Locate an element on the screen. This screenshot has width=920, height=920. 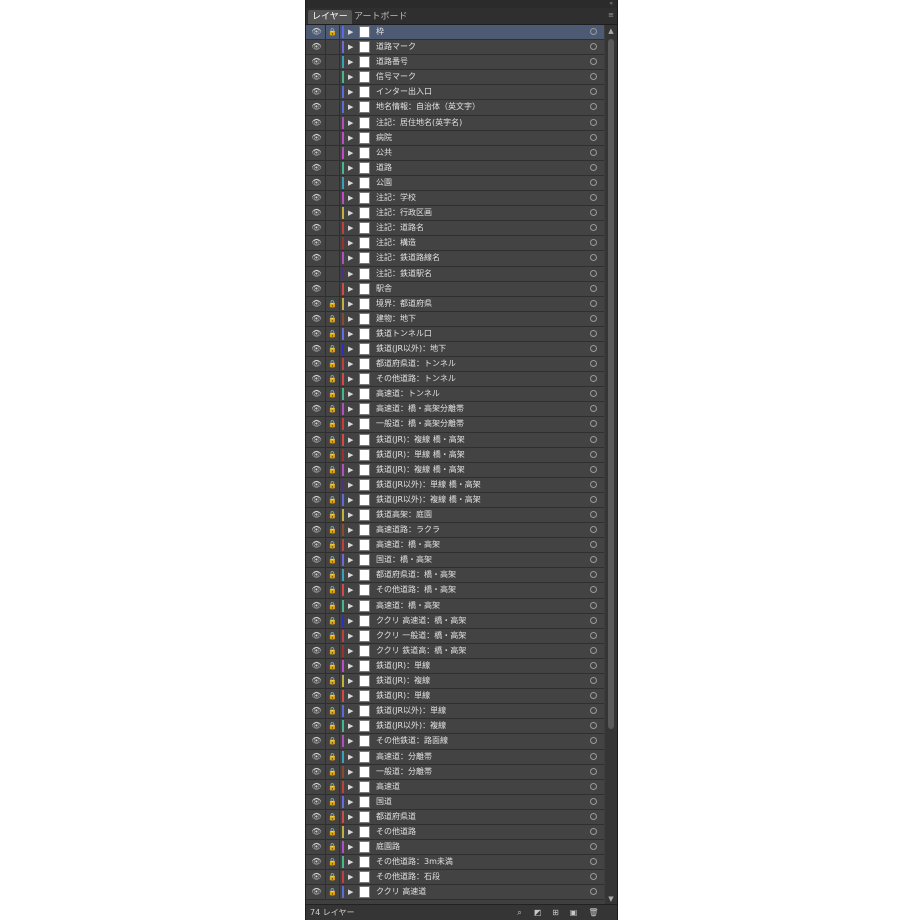
layer-name: 鉄道(JR以外)：単線 橋・高架 is located at coordinates (428, 485).